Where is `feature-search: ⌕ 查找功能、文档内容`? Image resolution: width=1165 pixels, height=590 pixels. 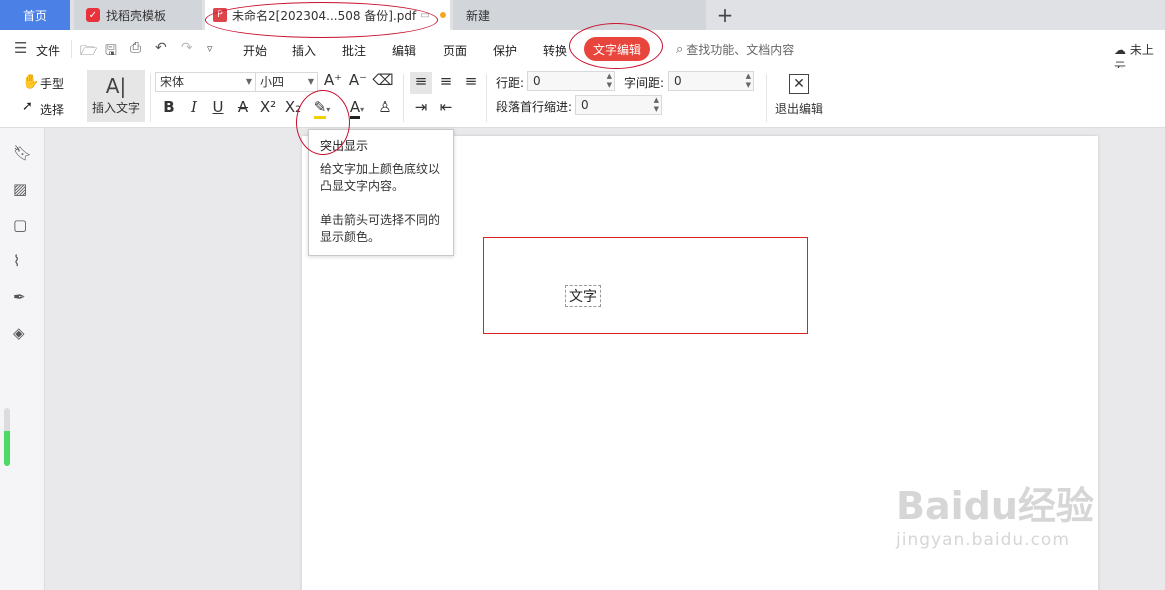
feature-search: ⌕ 查找功能、文档内容 is located at coordinates (735, 49).